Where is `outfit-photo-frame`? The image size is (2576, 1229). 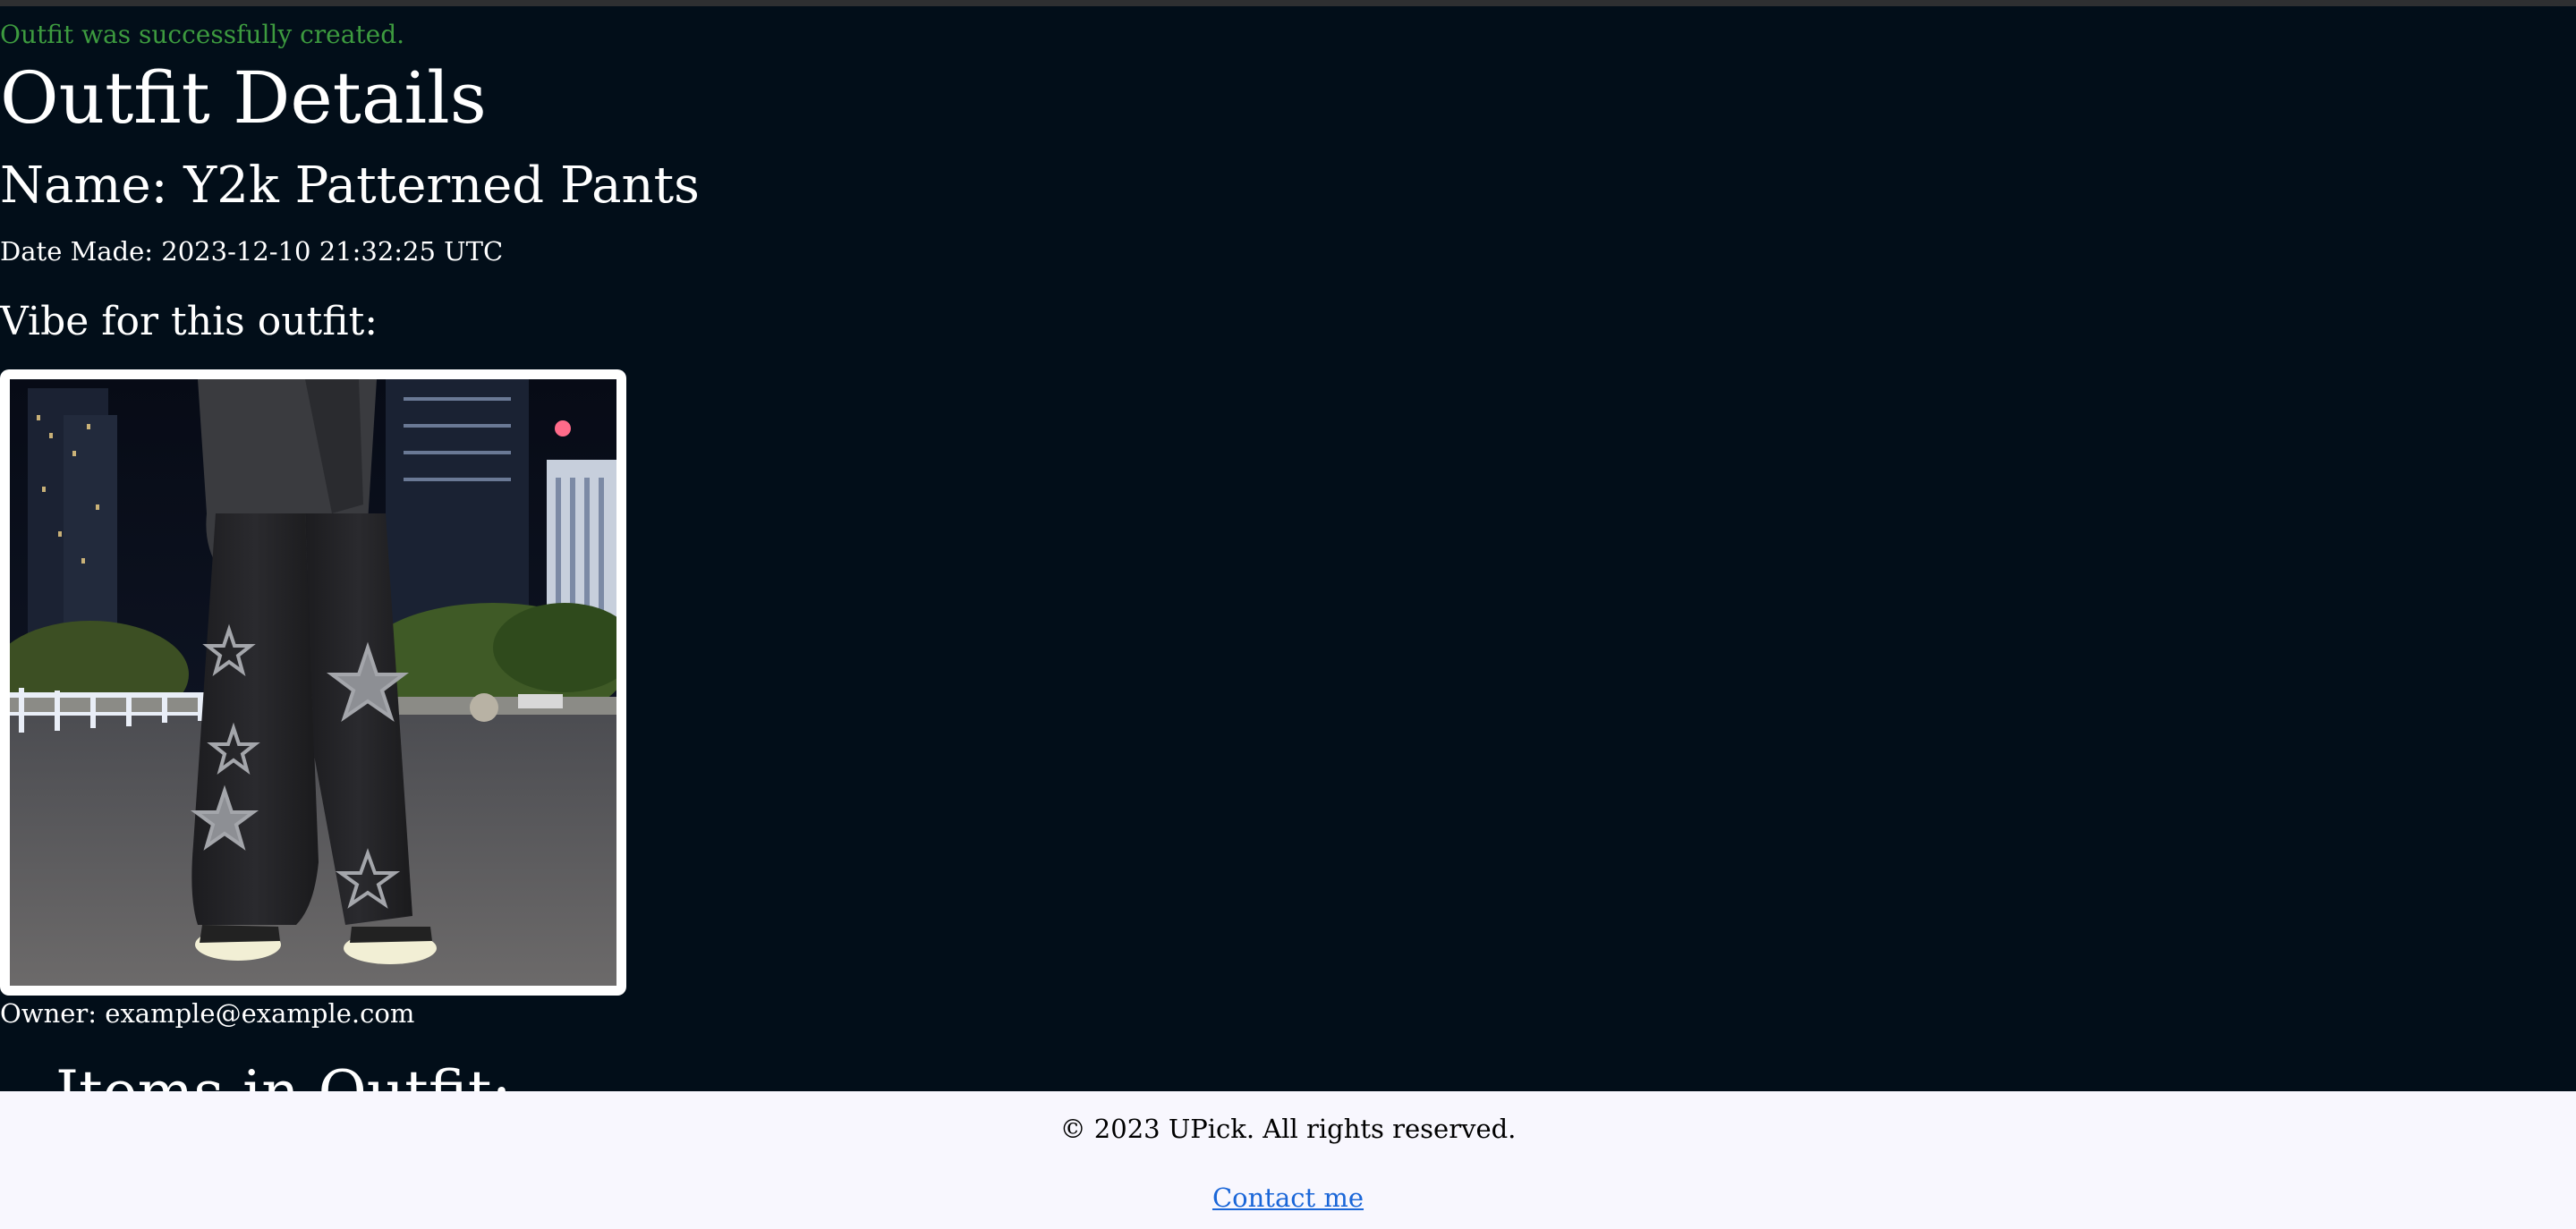
outfit-photo-frame is located at coordinates (313, 682).